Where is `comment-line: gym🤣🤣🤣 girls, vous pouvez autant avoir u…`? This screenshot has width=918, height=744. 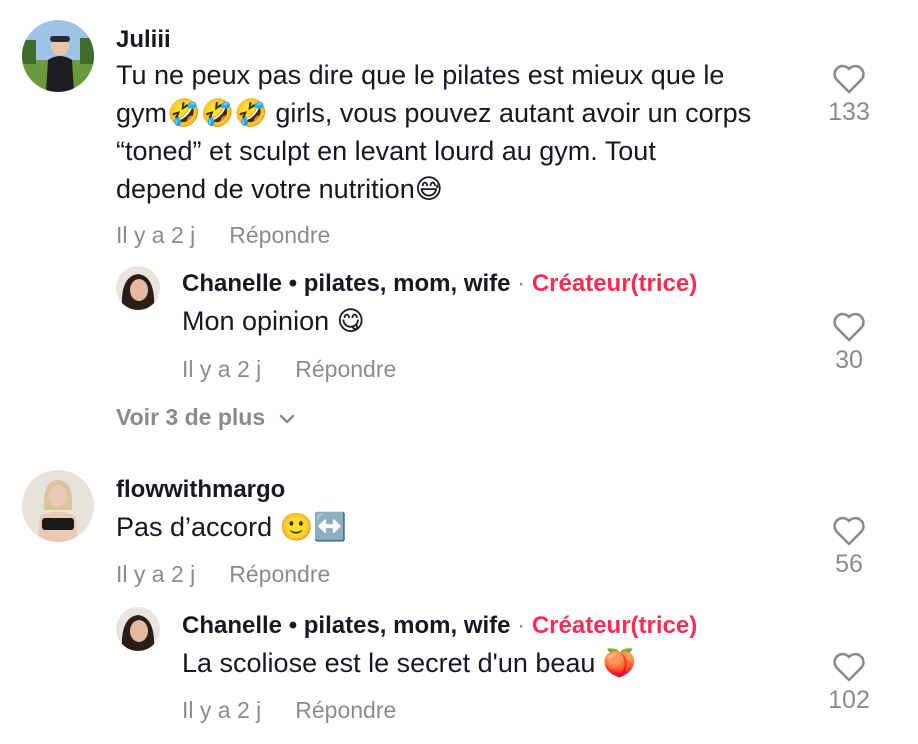 comment-line: gym🤣🤣🤣 girls, vous pouvez autant avoir u… is located at coordinates (434, 113).